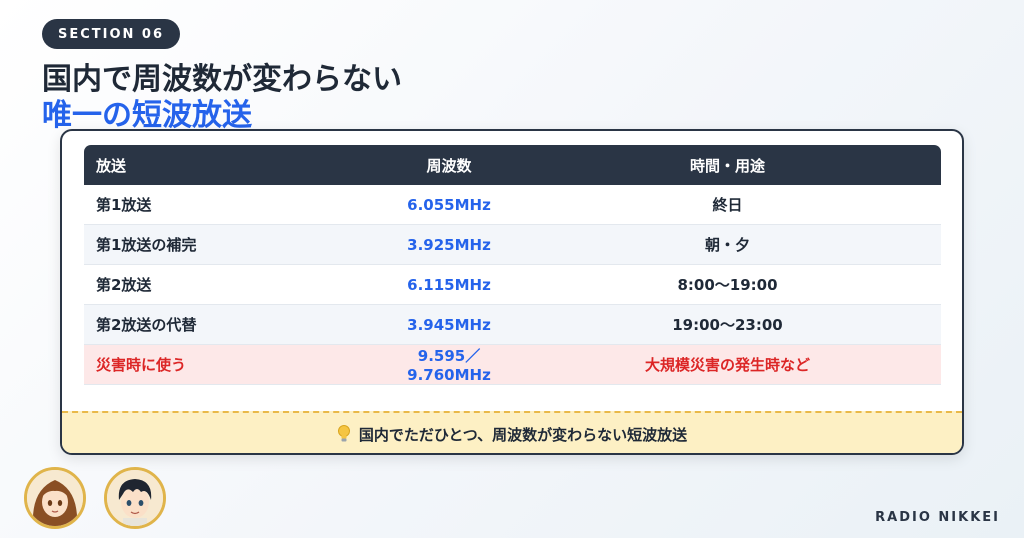 Image resolution: width=1024 pixels, height=538 pixels. What do you see at coordinates (523, 434) in the screenshot?
I see `note-text: 国内でただひとつ、周波数が変わらない短波放送` at bounding box center [523, 434].